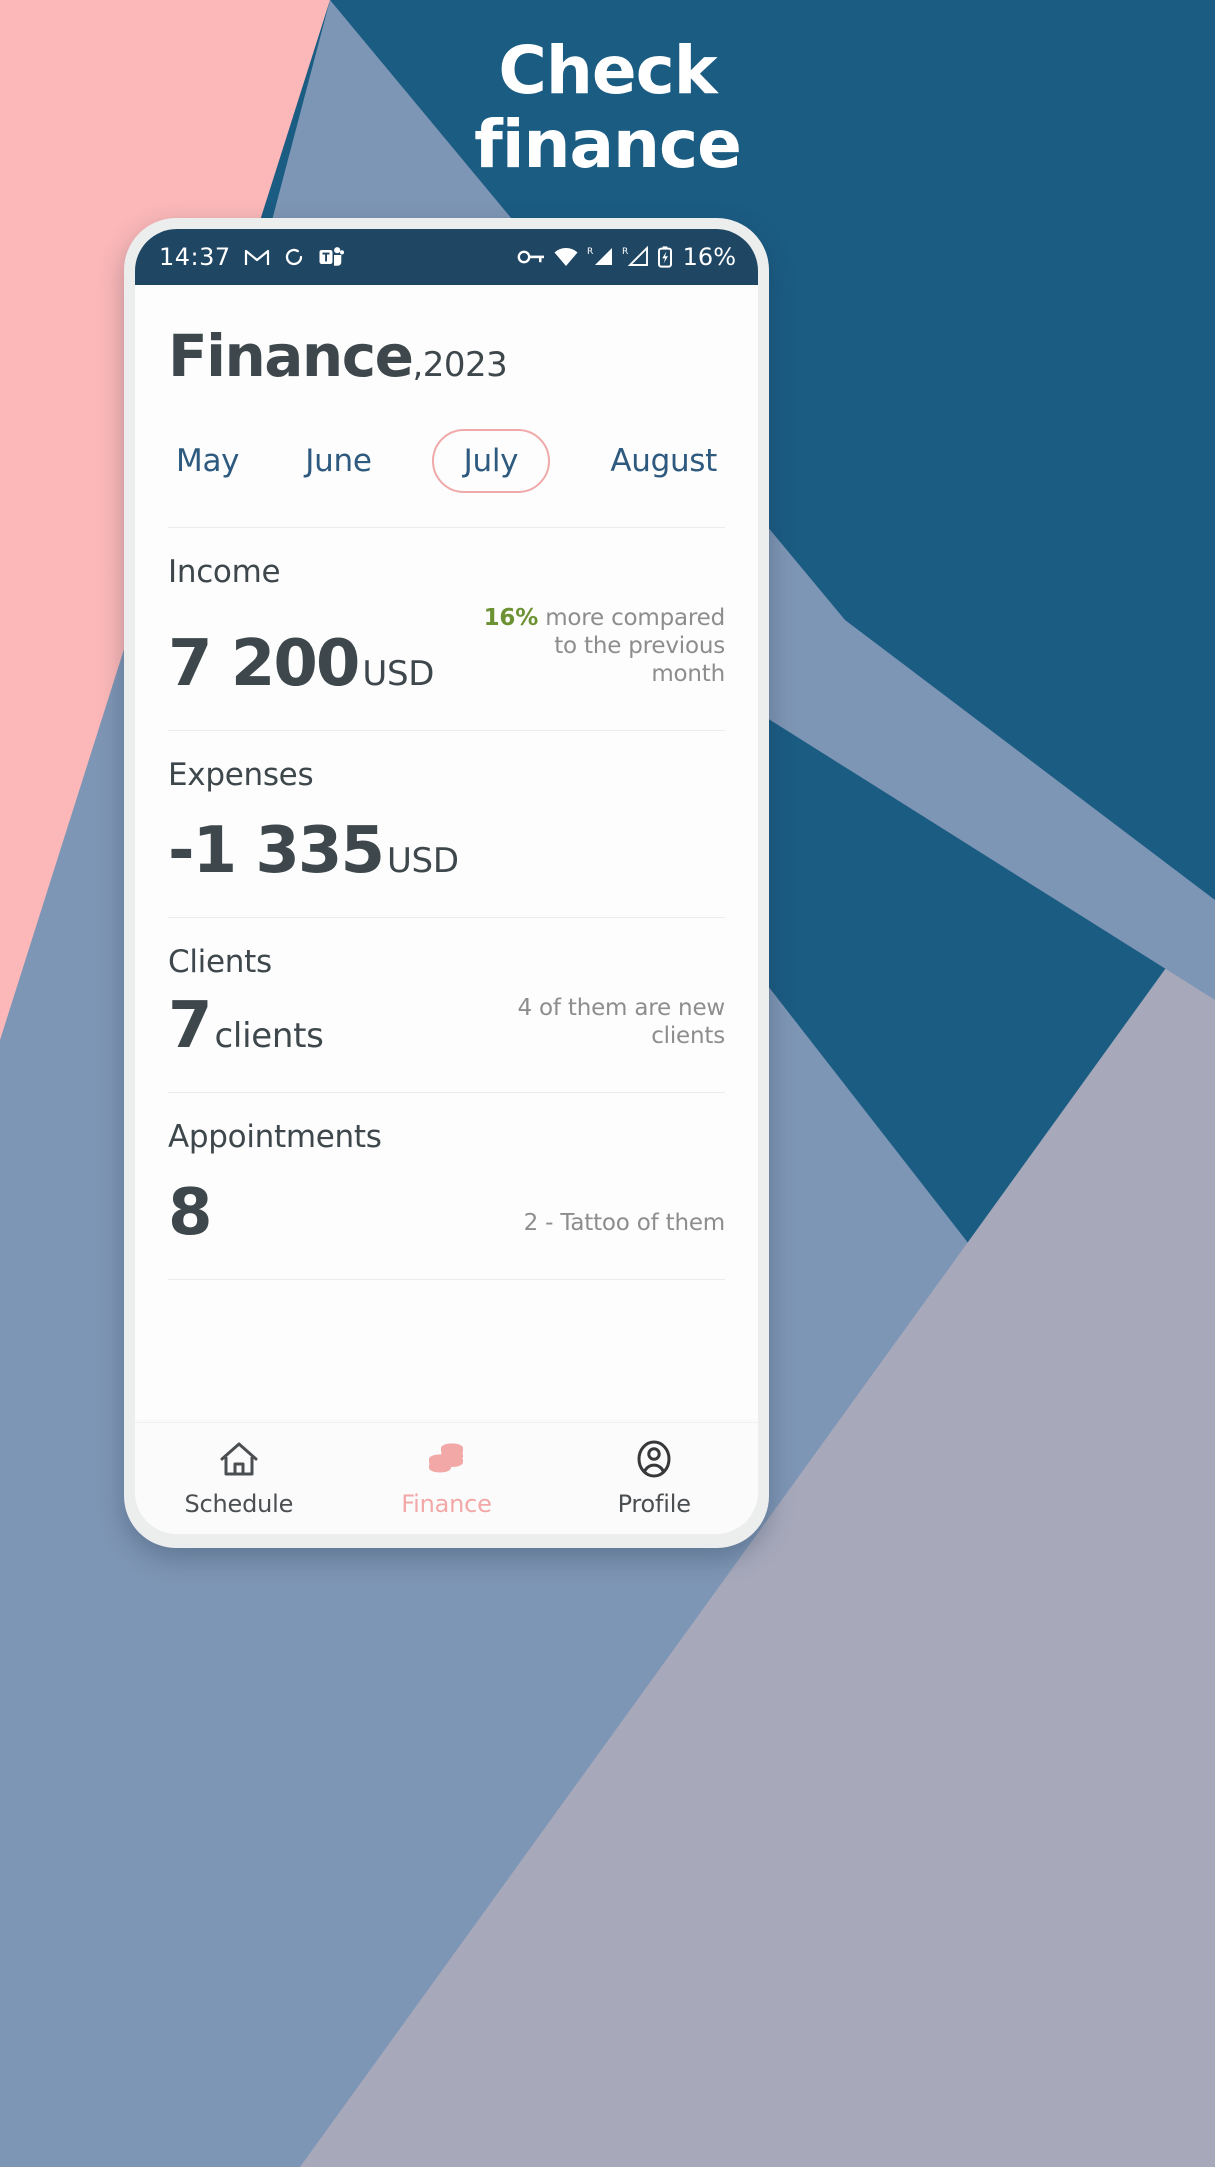  I want to click on metric-appointments-value: 8, so click(191, 1213).